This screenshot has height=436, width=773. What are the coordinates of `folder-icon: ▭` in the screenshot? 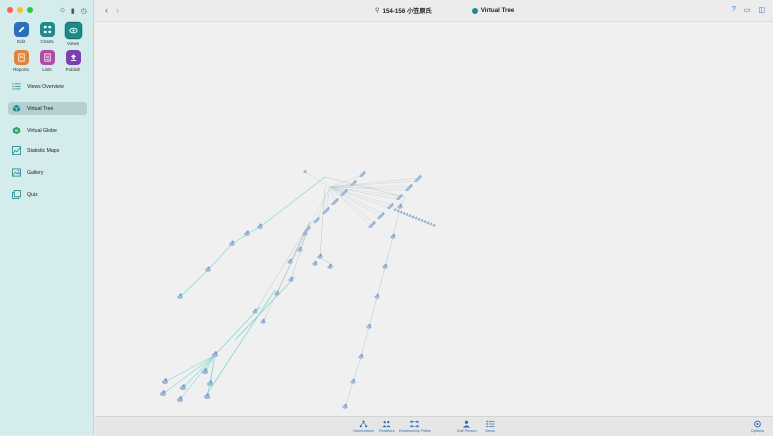 It's located at (747, 10).